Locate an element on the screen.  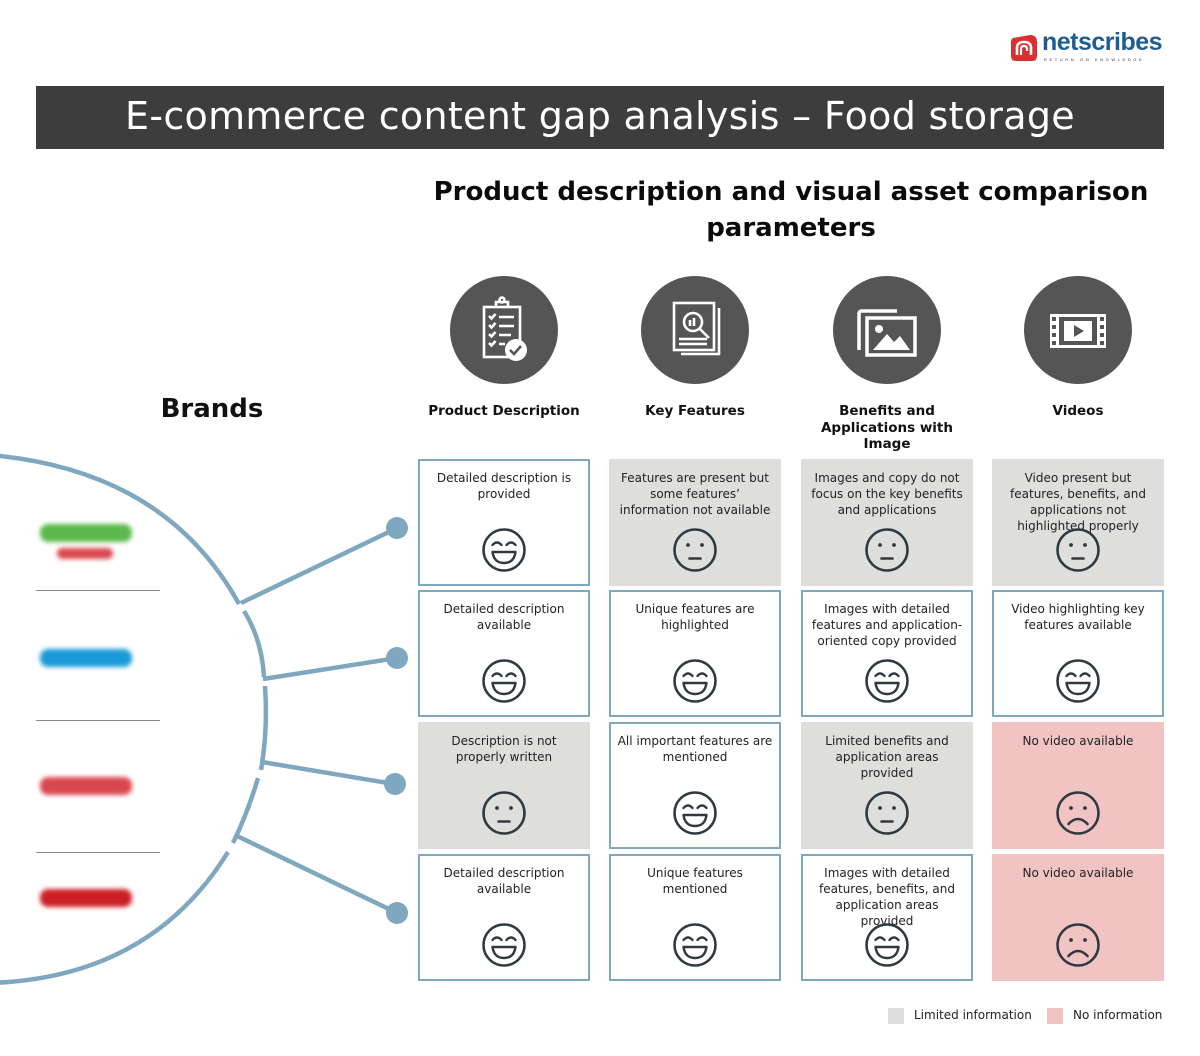
clipboard-checklist-icon is located at coordinates (504, 328).